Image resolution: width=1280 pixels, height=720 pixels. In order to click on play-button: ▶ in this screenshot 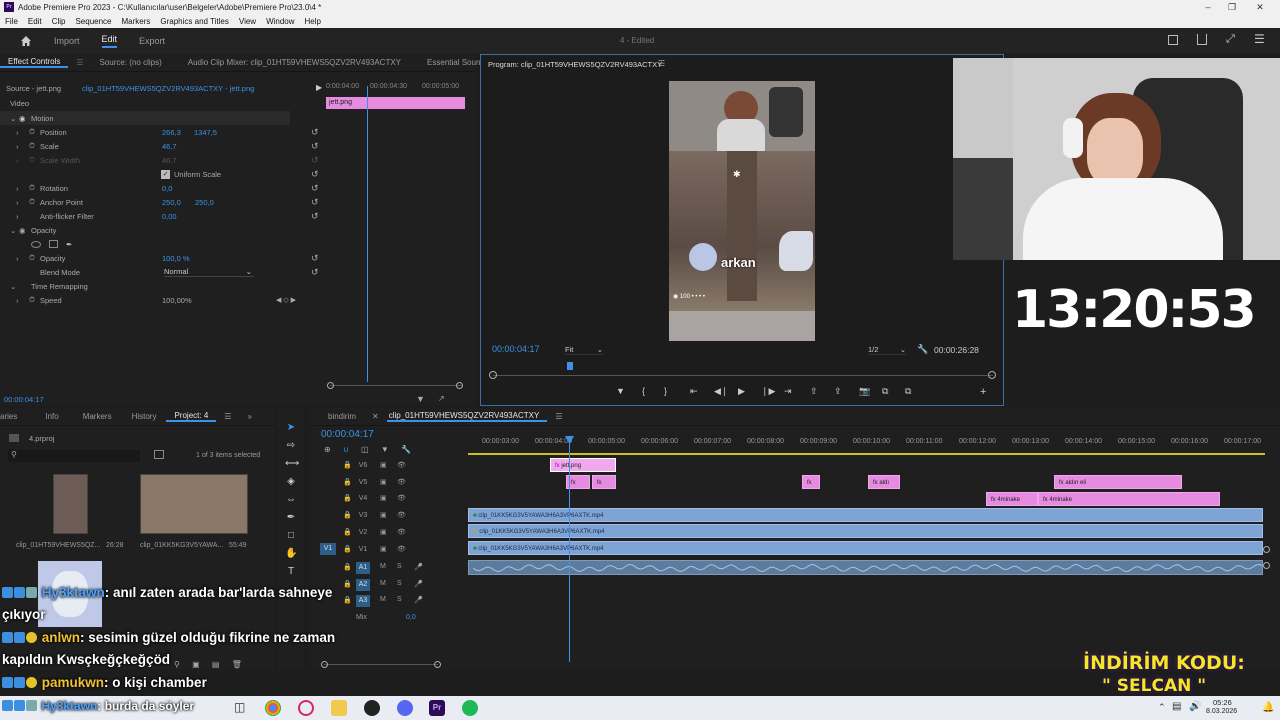, I will do `click(741, 391)`.